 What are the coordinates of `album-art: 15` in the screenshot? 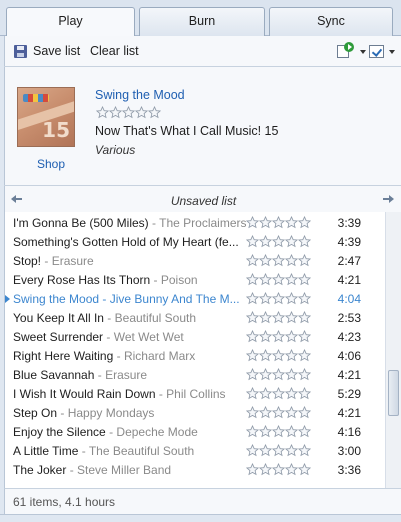 It's located at (46, 117).